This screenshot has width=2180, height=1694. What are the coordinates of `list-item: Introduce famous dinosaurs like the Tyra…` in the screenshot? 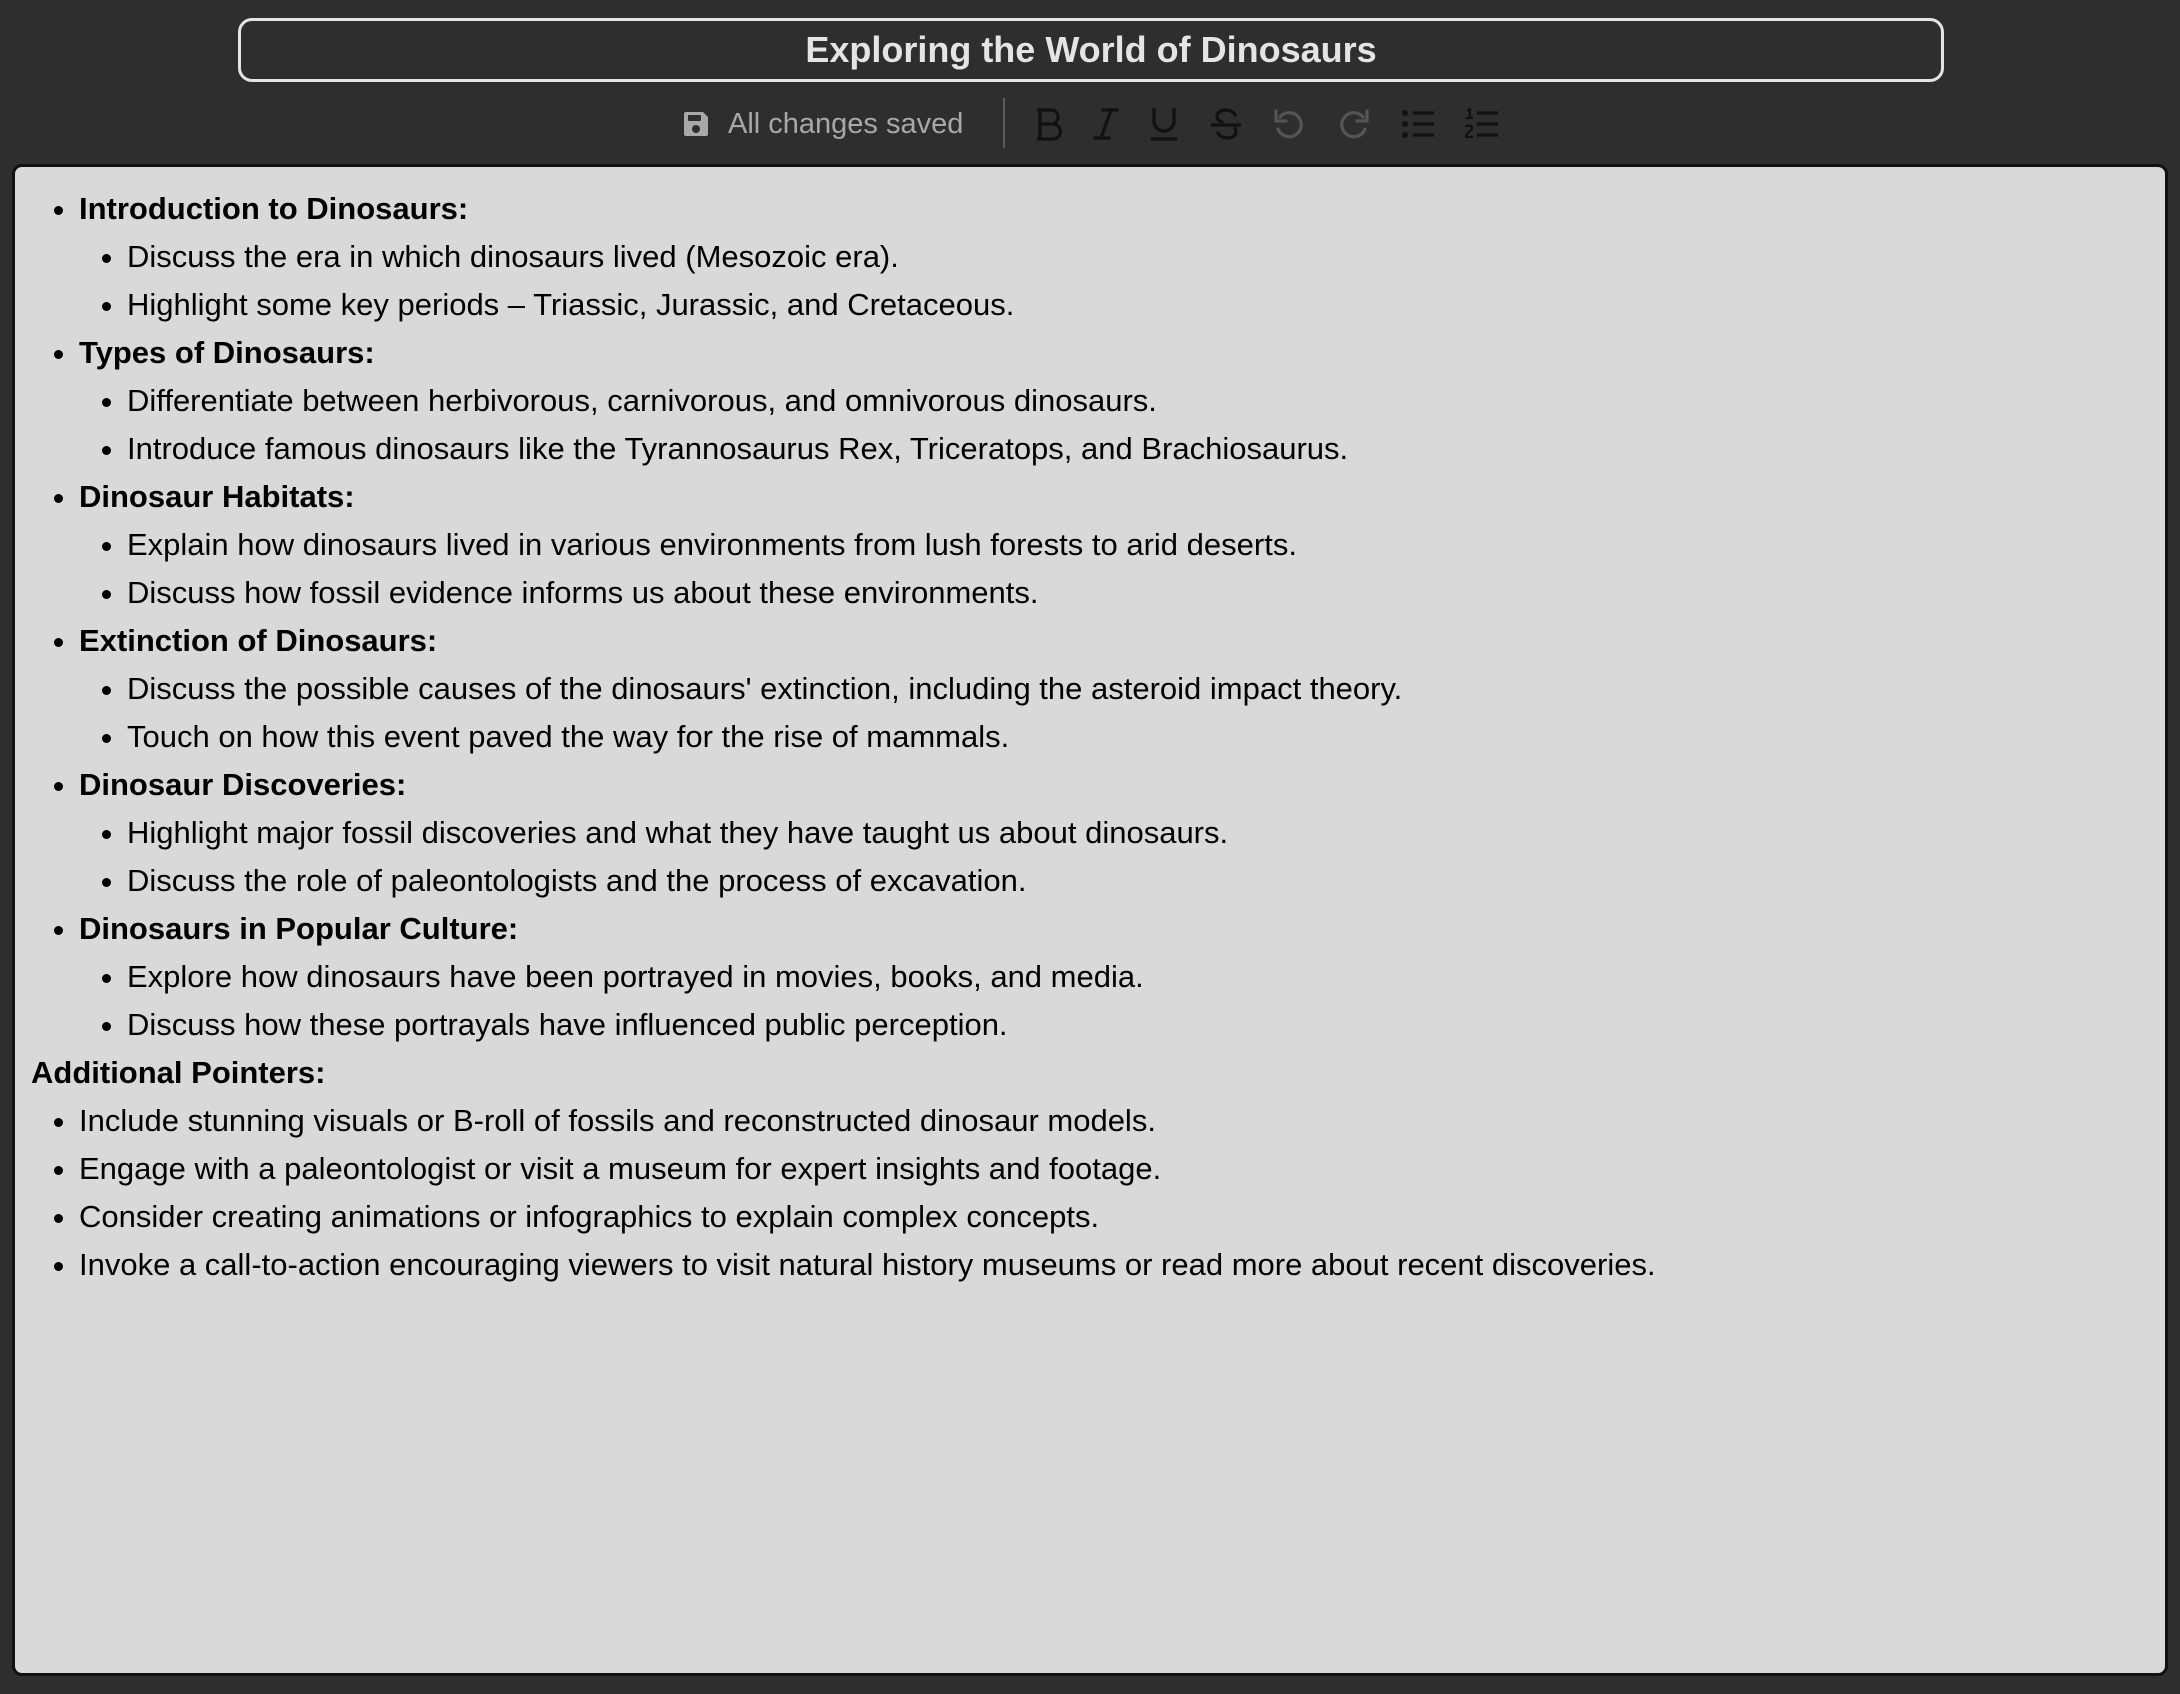 It's located at (1138, 449).